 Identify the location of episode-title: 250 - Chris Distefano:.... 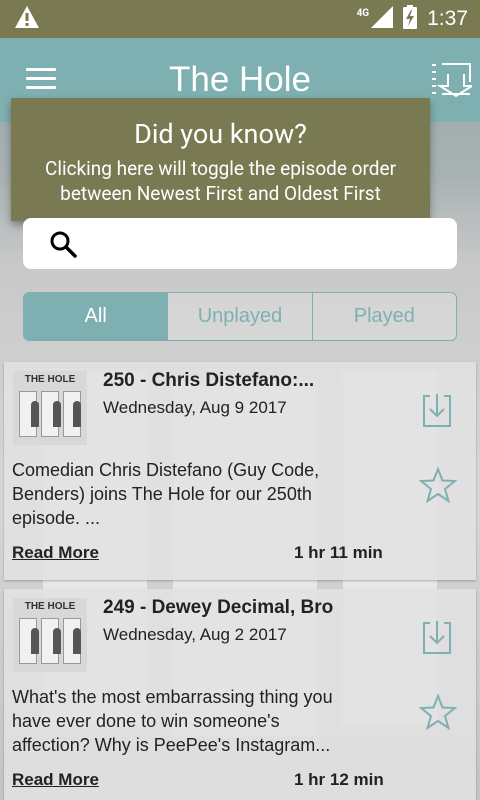
(209, 380).